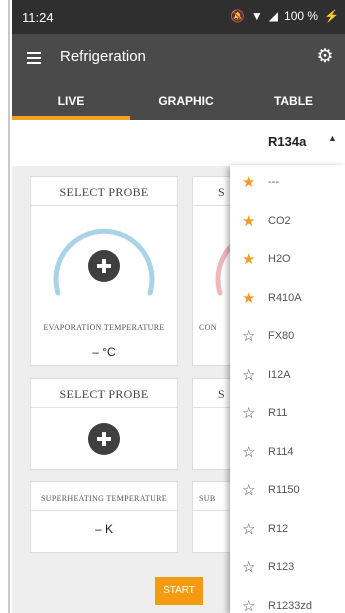 This screenshot has width=345, height=613. Describe the element at coordinates (104, 352) in the screenshot. I see `card-value: – °C` at that location.